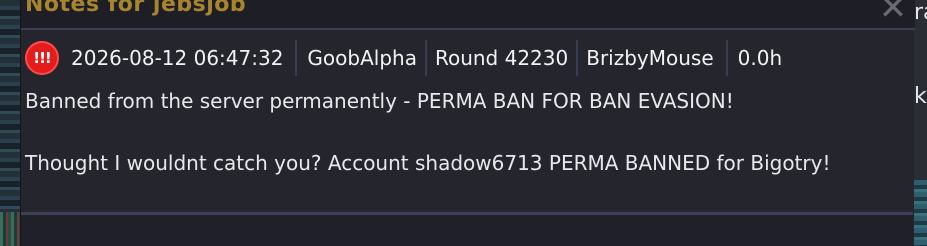 Image resolution: width=927 pixels, height=246 pixels. I want to click on game-background-right: ra k, so click(920, 123).